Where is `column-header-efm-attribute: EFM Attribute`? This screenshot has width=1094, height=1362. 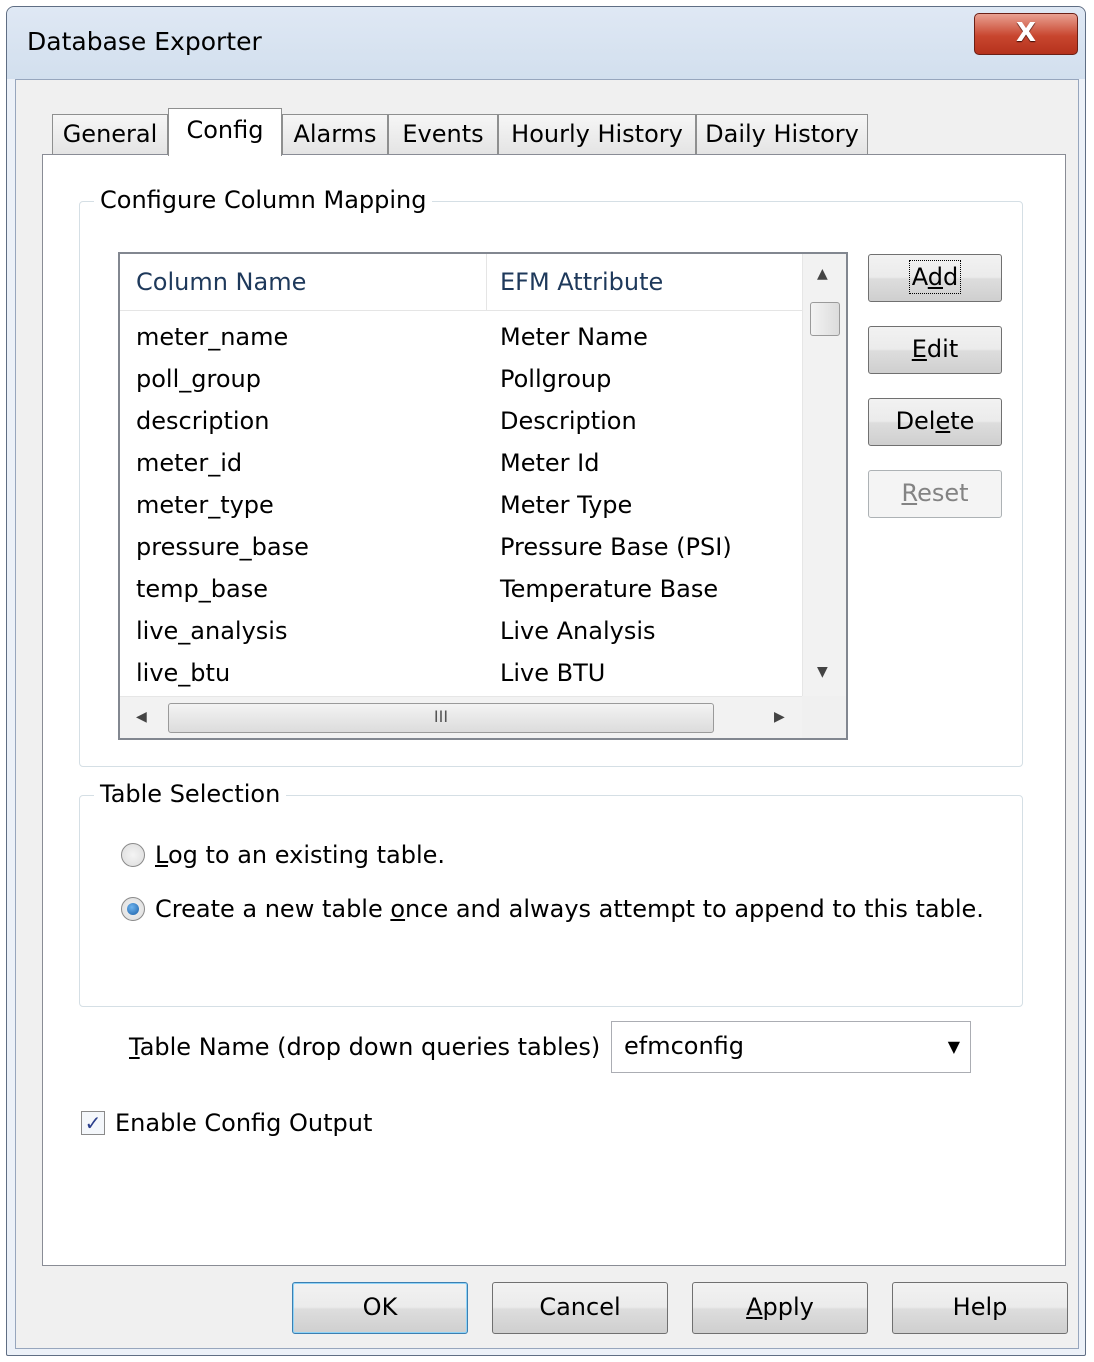 column-header-efm-attribute: EFM Attribute is located at coordinates (581, 282).